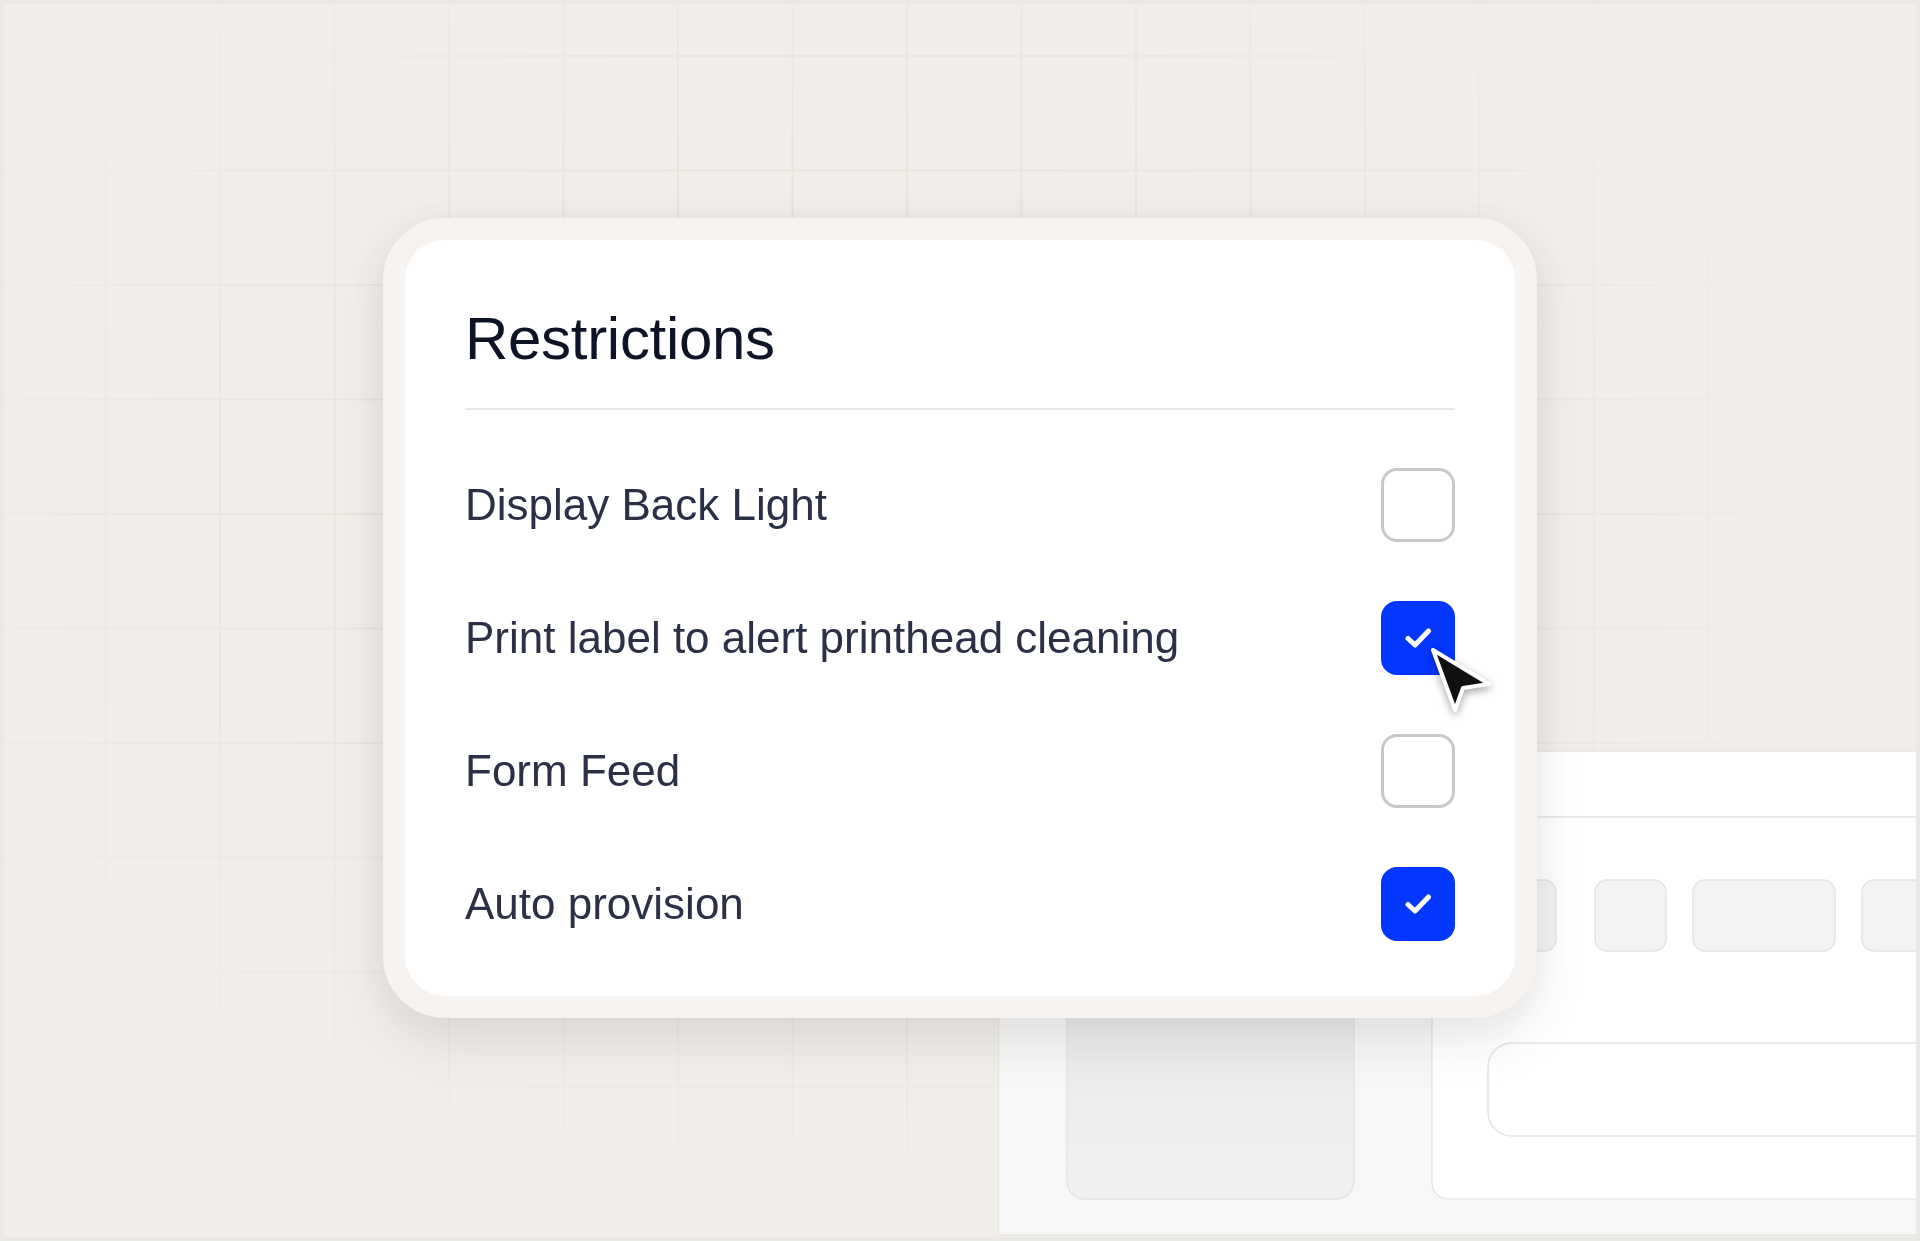  I want to click on option-label: Display Back Light, so click(646, 504).